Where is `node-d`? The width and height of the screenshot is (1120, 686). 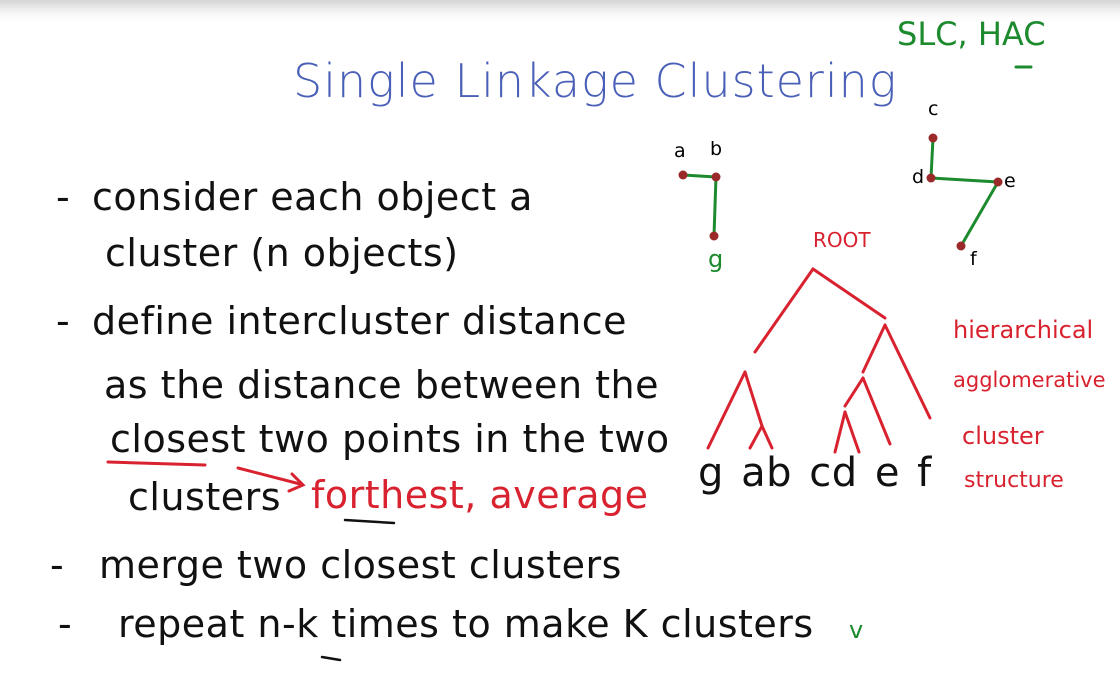
node-d is located at coordinates (931, 178).